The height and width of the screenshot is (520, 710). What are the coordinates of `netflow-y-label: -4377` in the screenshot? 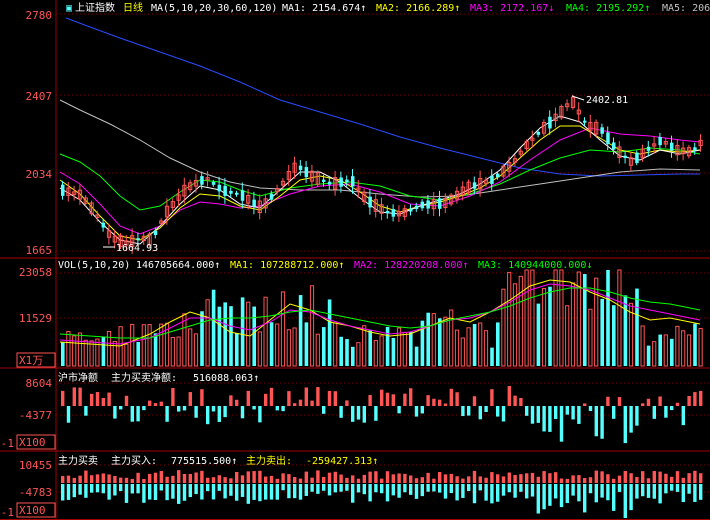 It's located at (35, 415).